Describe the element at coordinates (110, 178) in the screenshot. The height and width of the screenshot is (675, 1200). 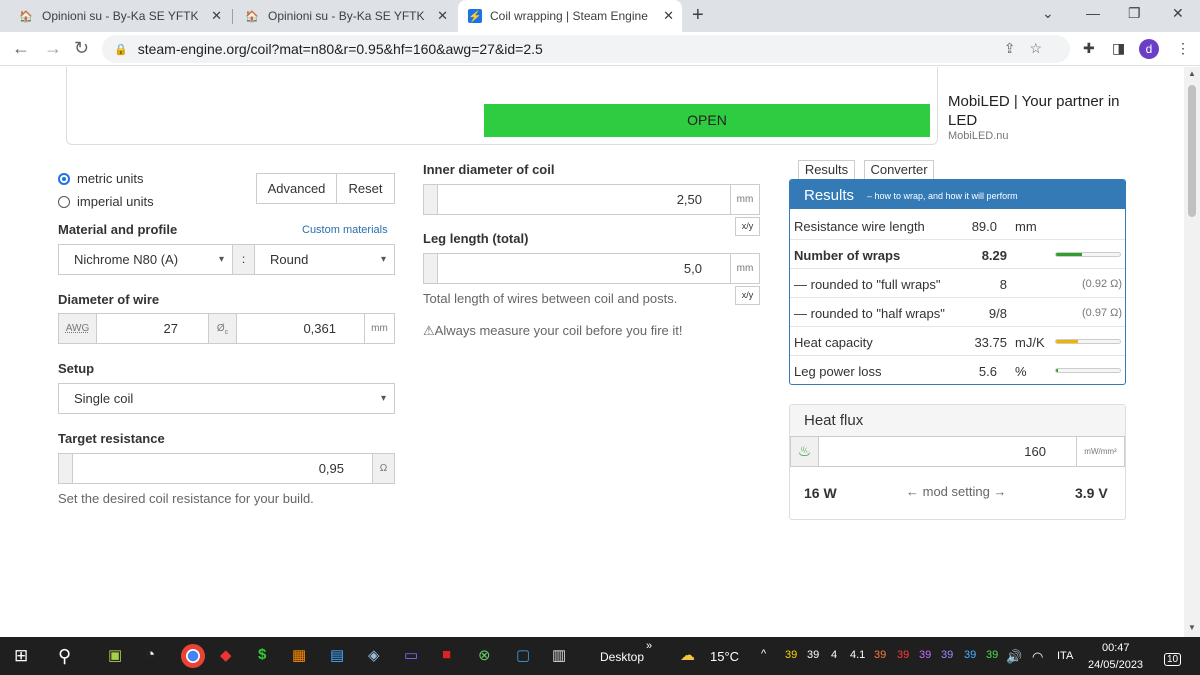
I see `metric-units-label: metric units` at that location.